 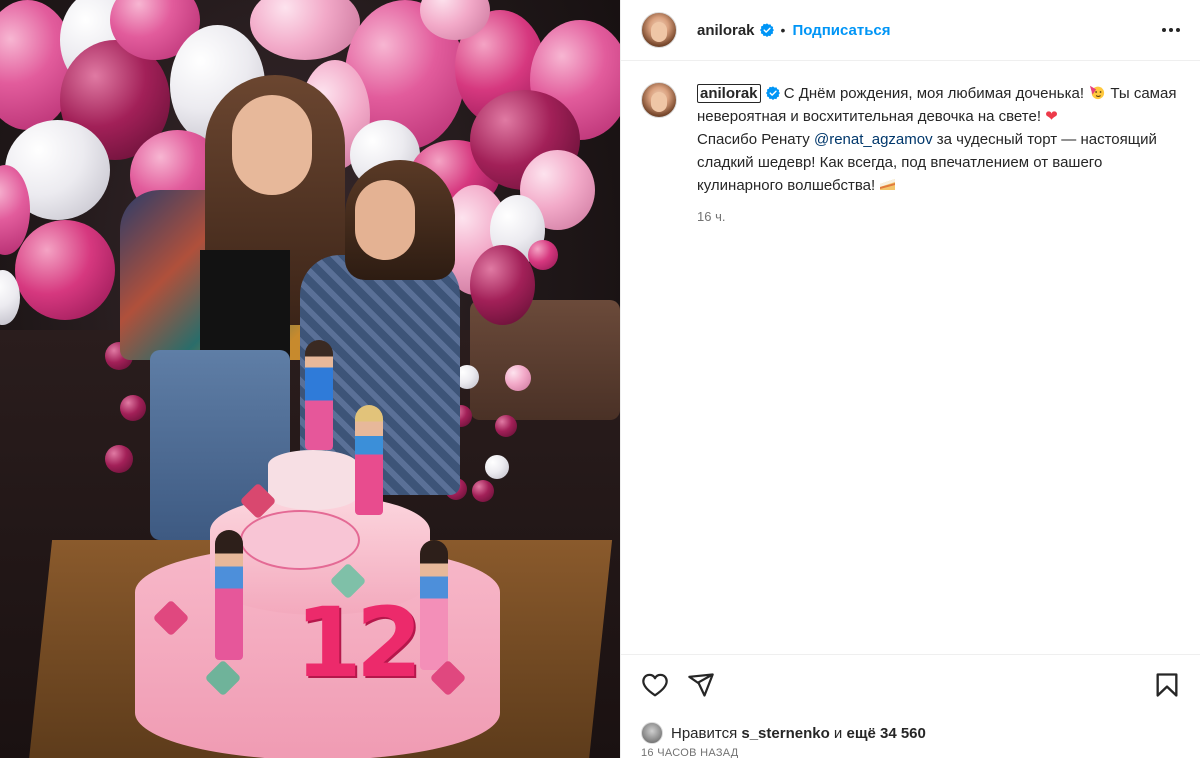 I want to click on red-heart-emoji-icon: ❤, so click(x=1051, y=116).